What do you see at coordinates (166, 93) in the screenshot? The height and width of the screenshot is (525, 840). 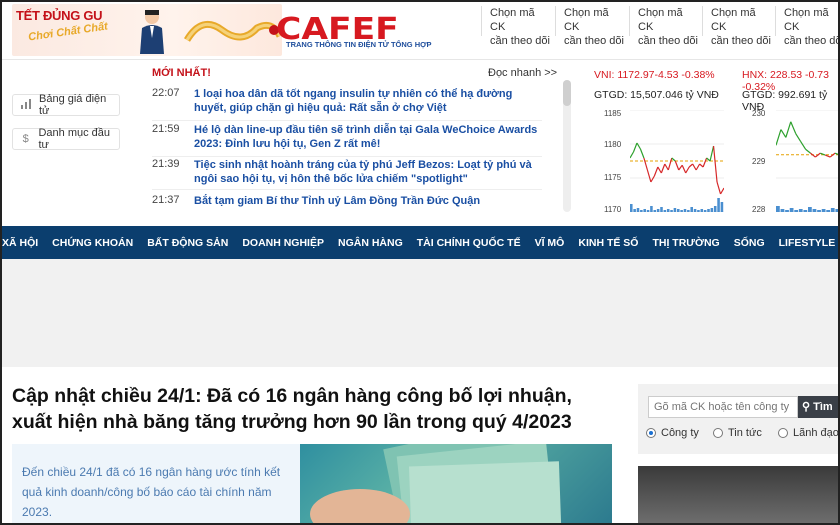 I see `news-time: 22:07` at bounding box center [166, 93].